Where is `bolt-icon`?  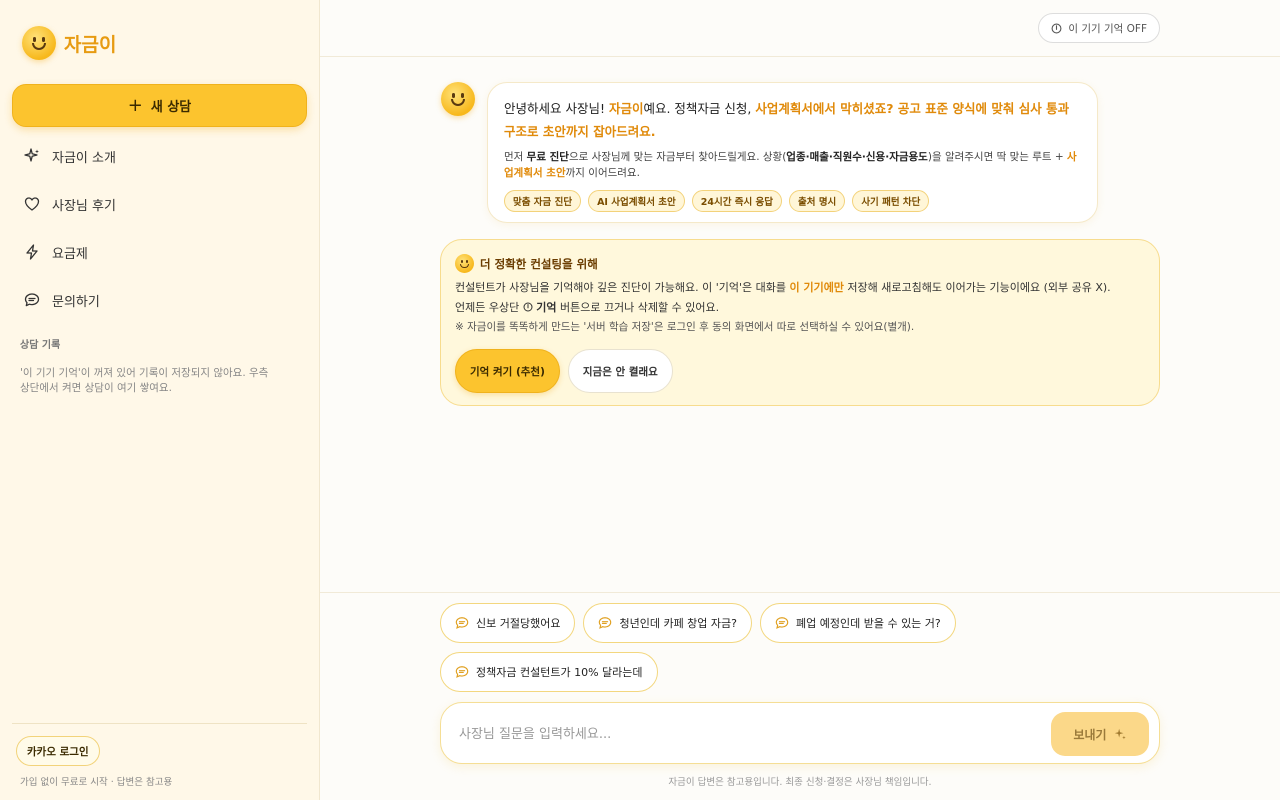
bolt-icon is located at coordinates (32, 252).